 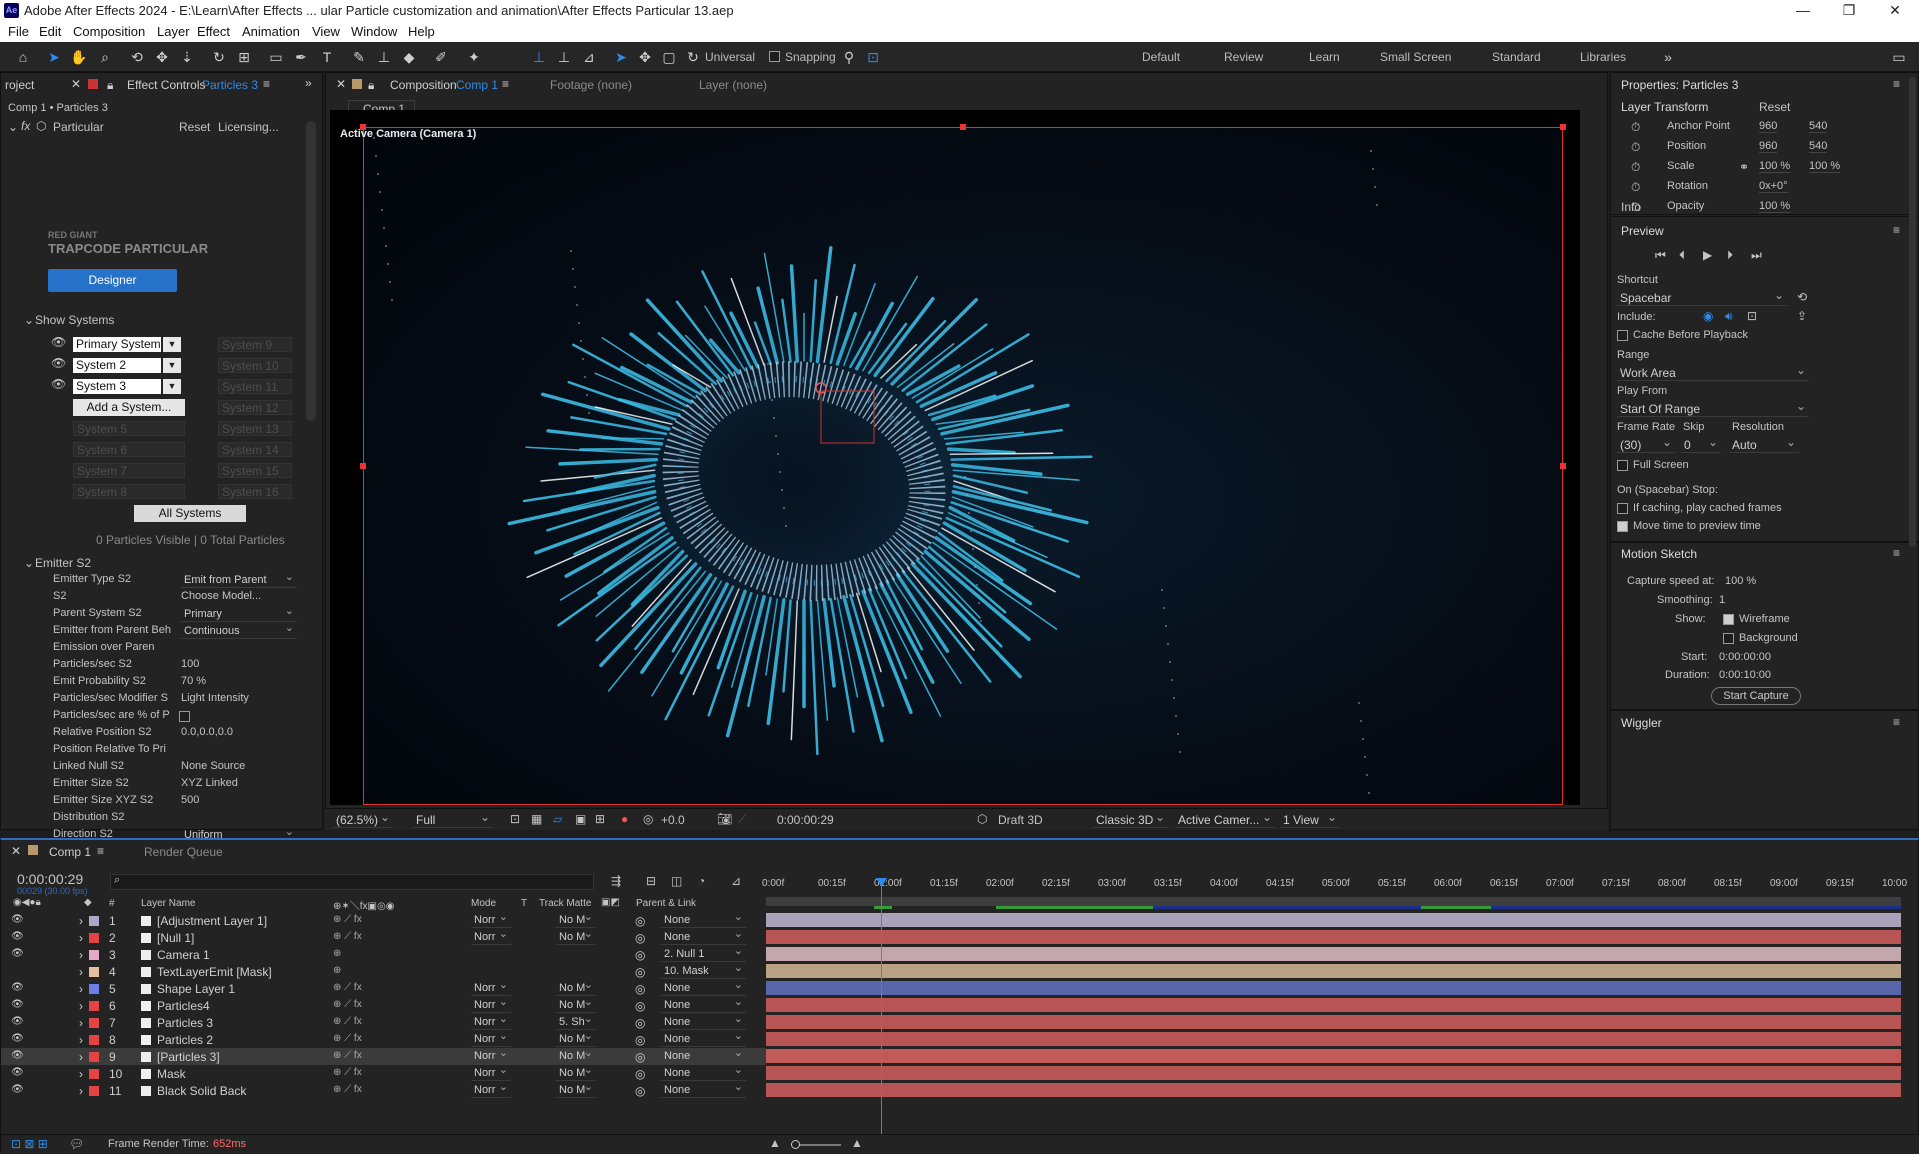 I want to click on property-value: Light Intensity, so click(x=215, y=698).